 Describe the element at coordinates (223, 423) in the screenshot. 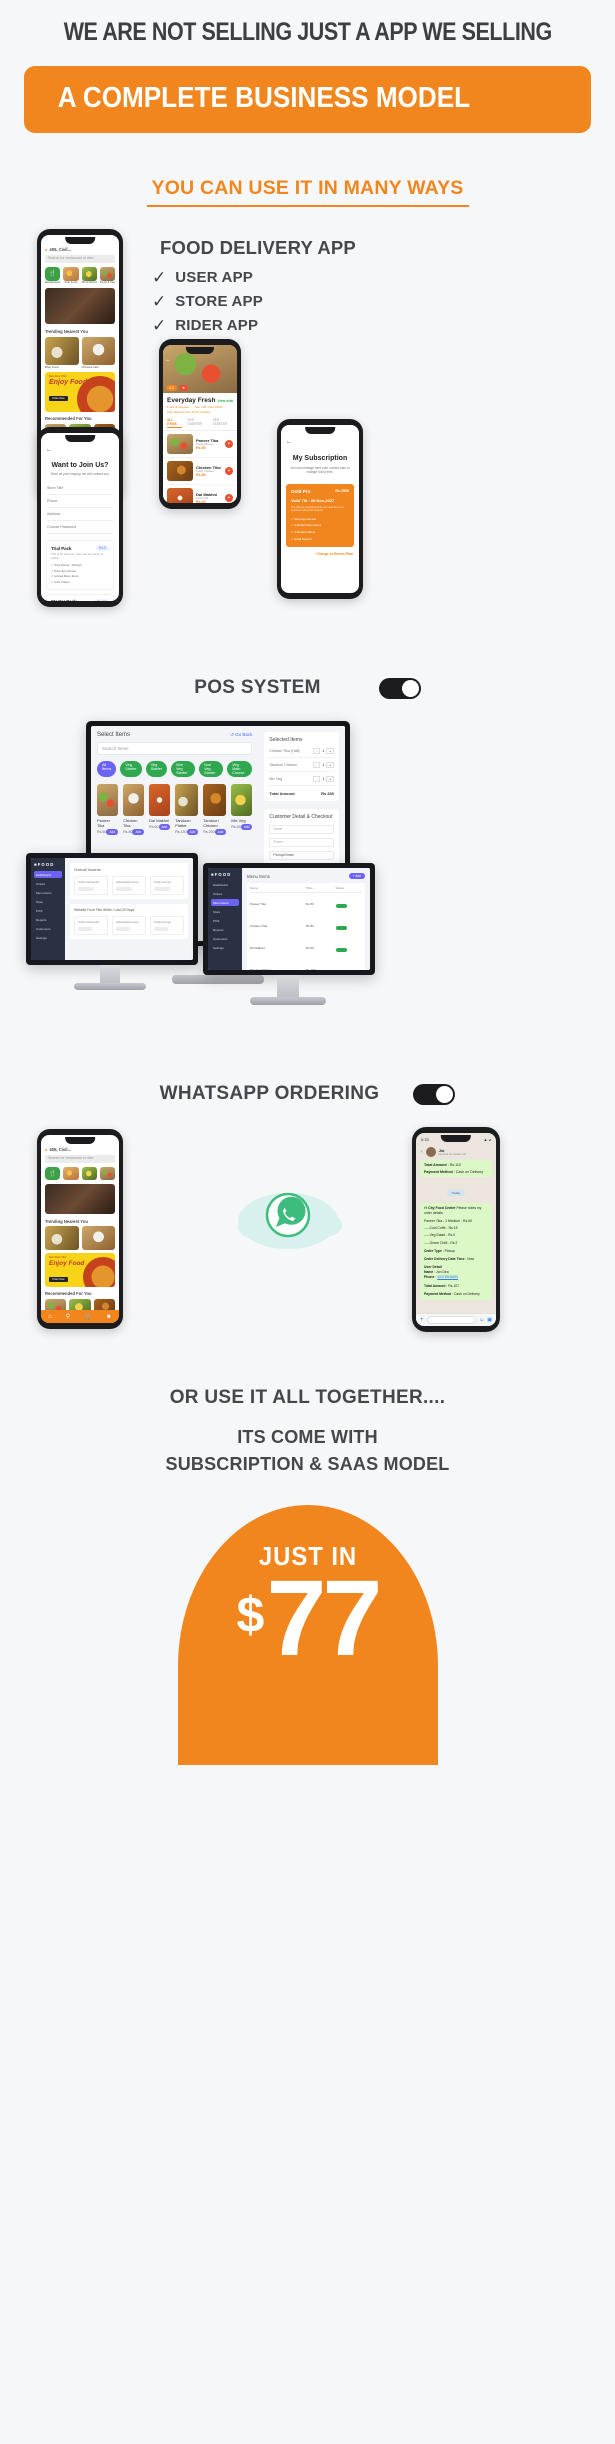

I see `tab-veg-starter-2: VEG STARTER` at that location.